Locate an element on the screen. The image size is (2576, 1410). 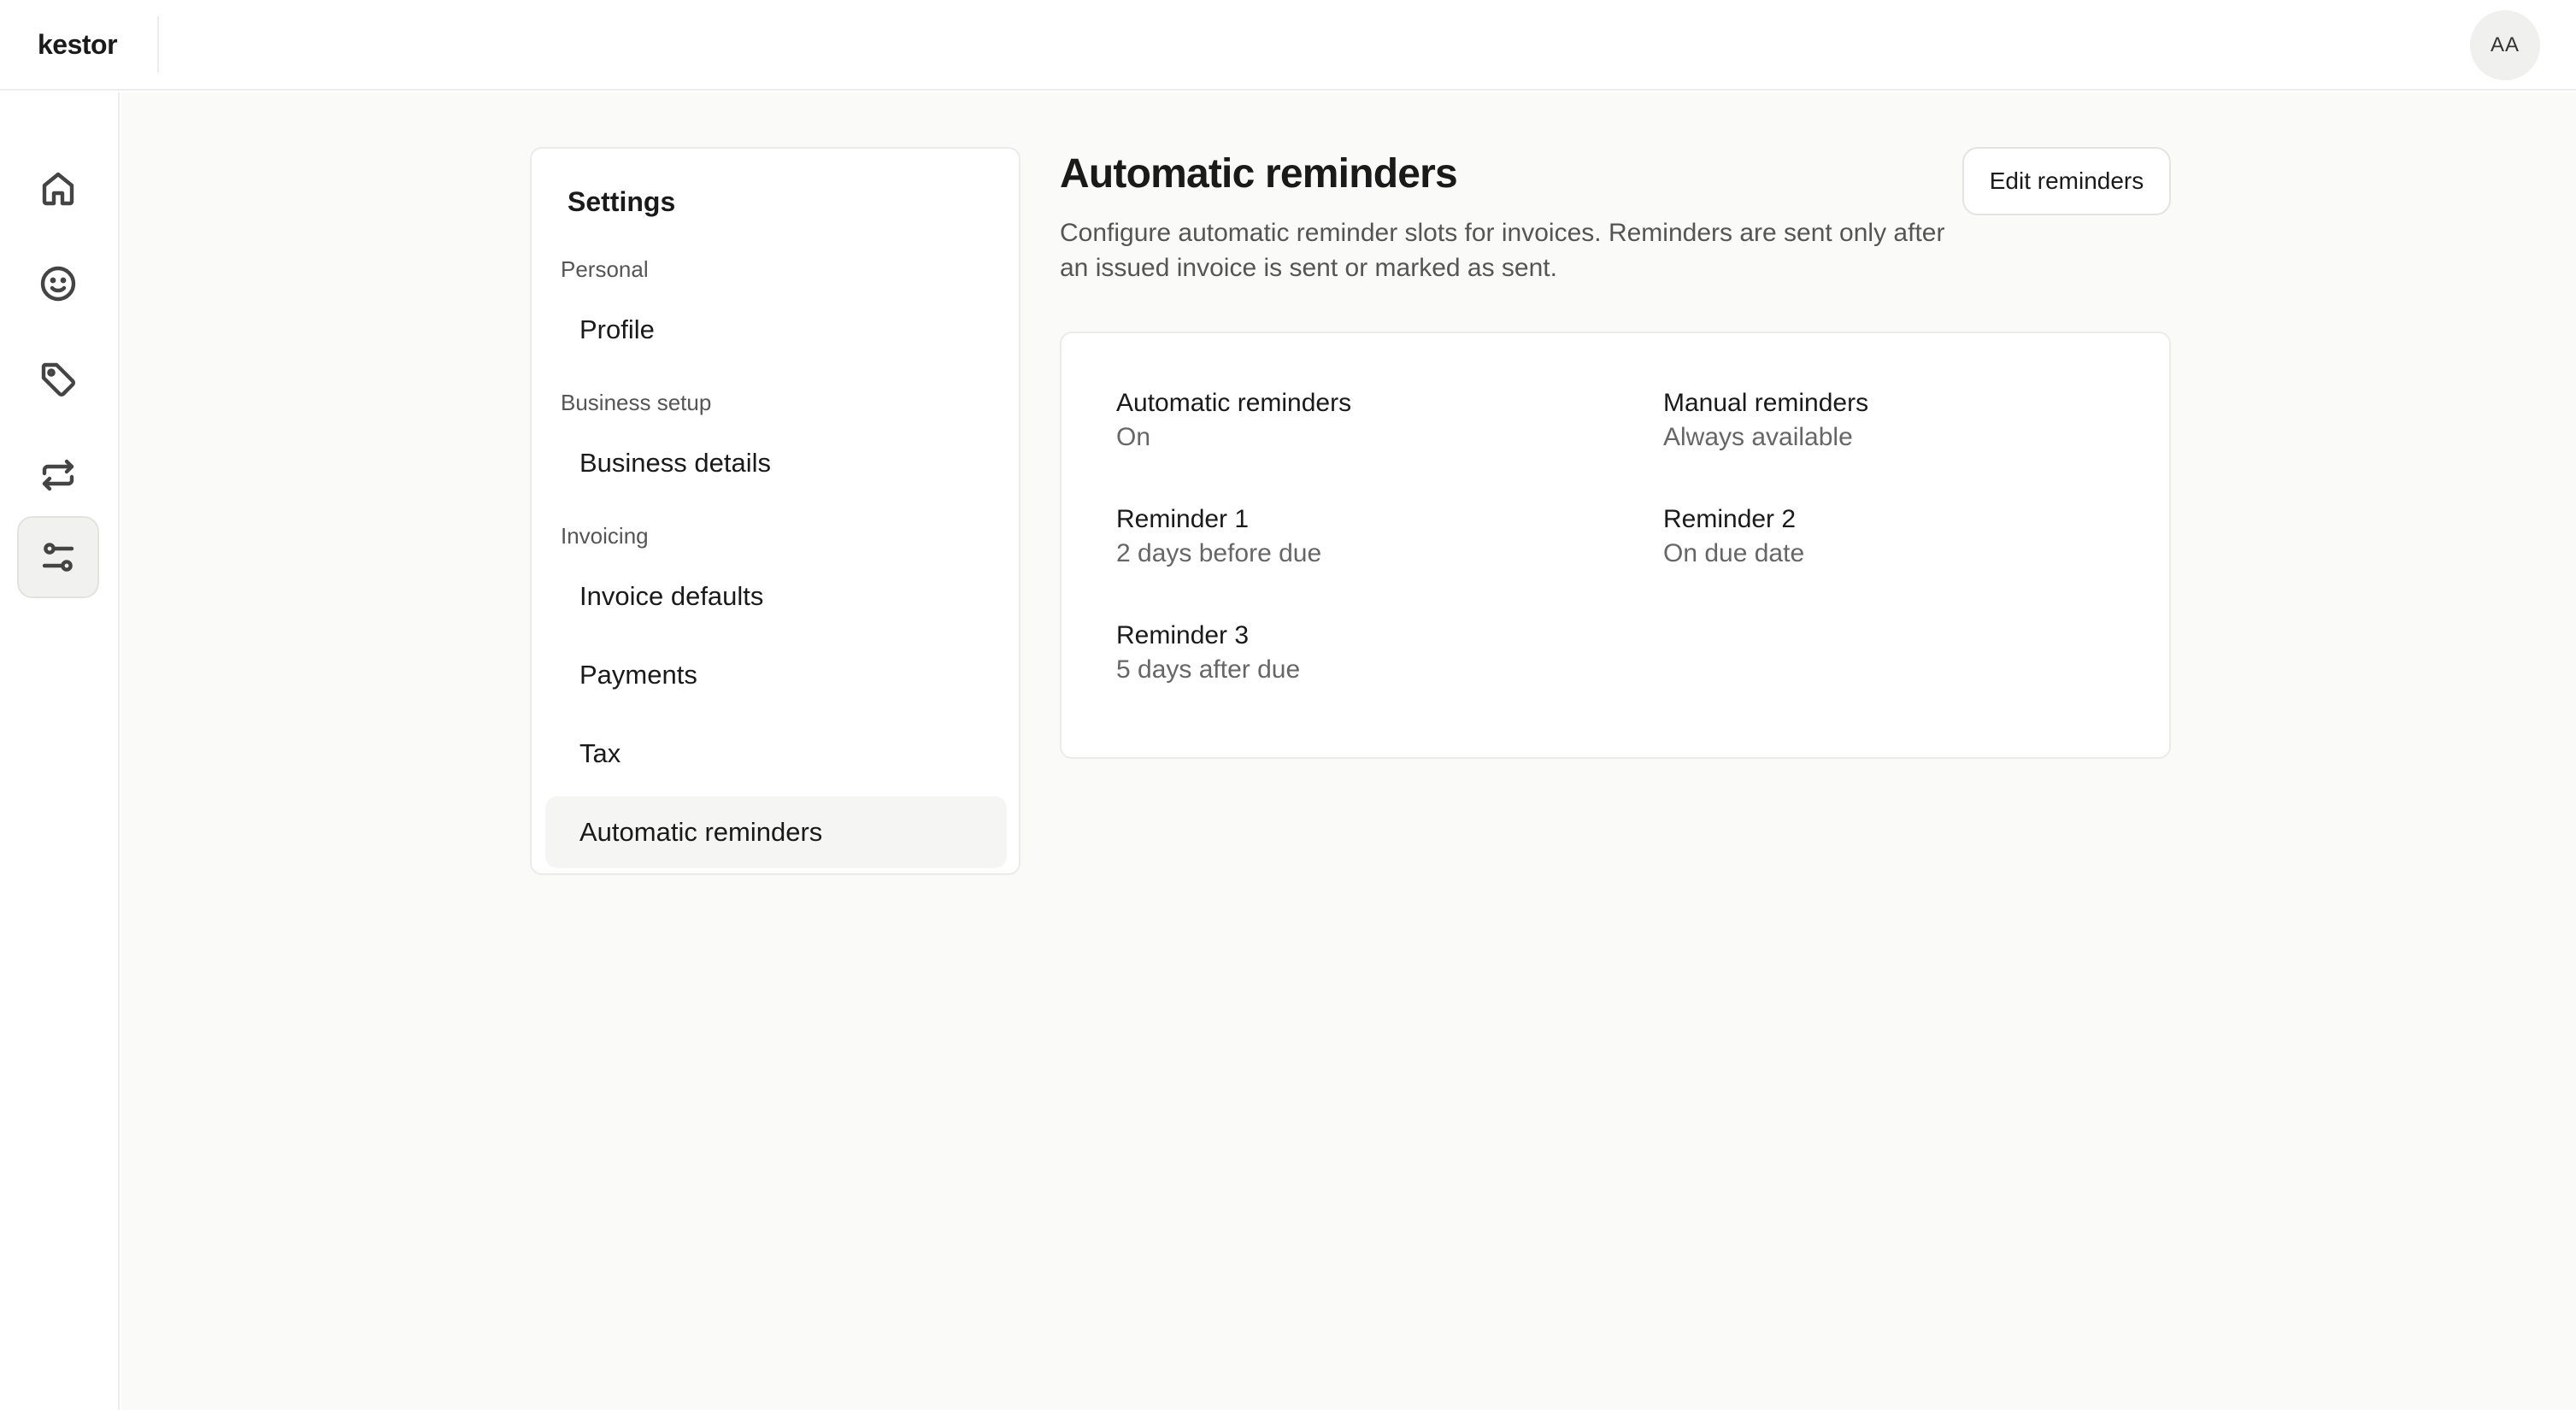
reminder-field-3: Reminder 3 5 days after due is located at coordinates (1208, 653).